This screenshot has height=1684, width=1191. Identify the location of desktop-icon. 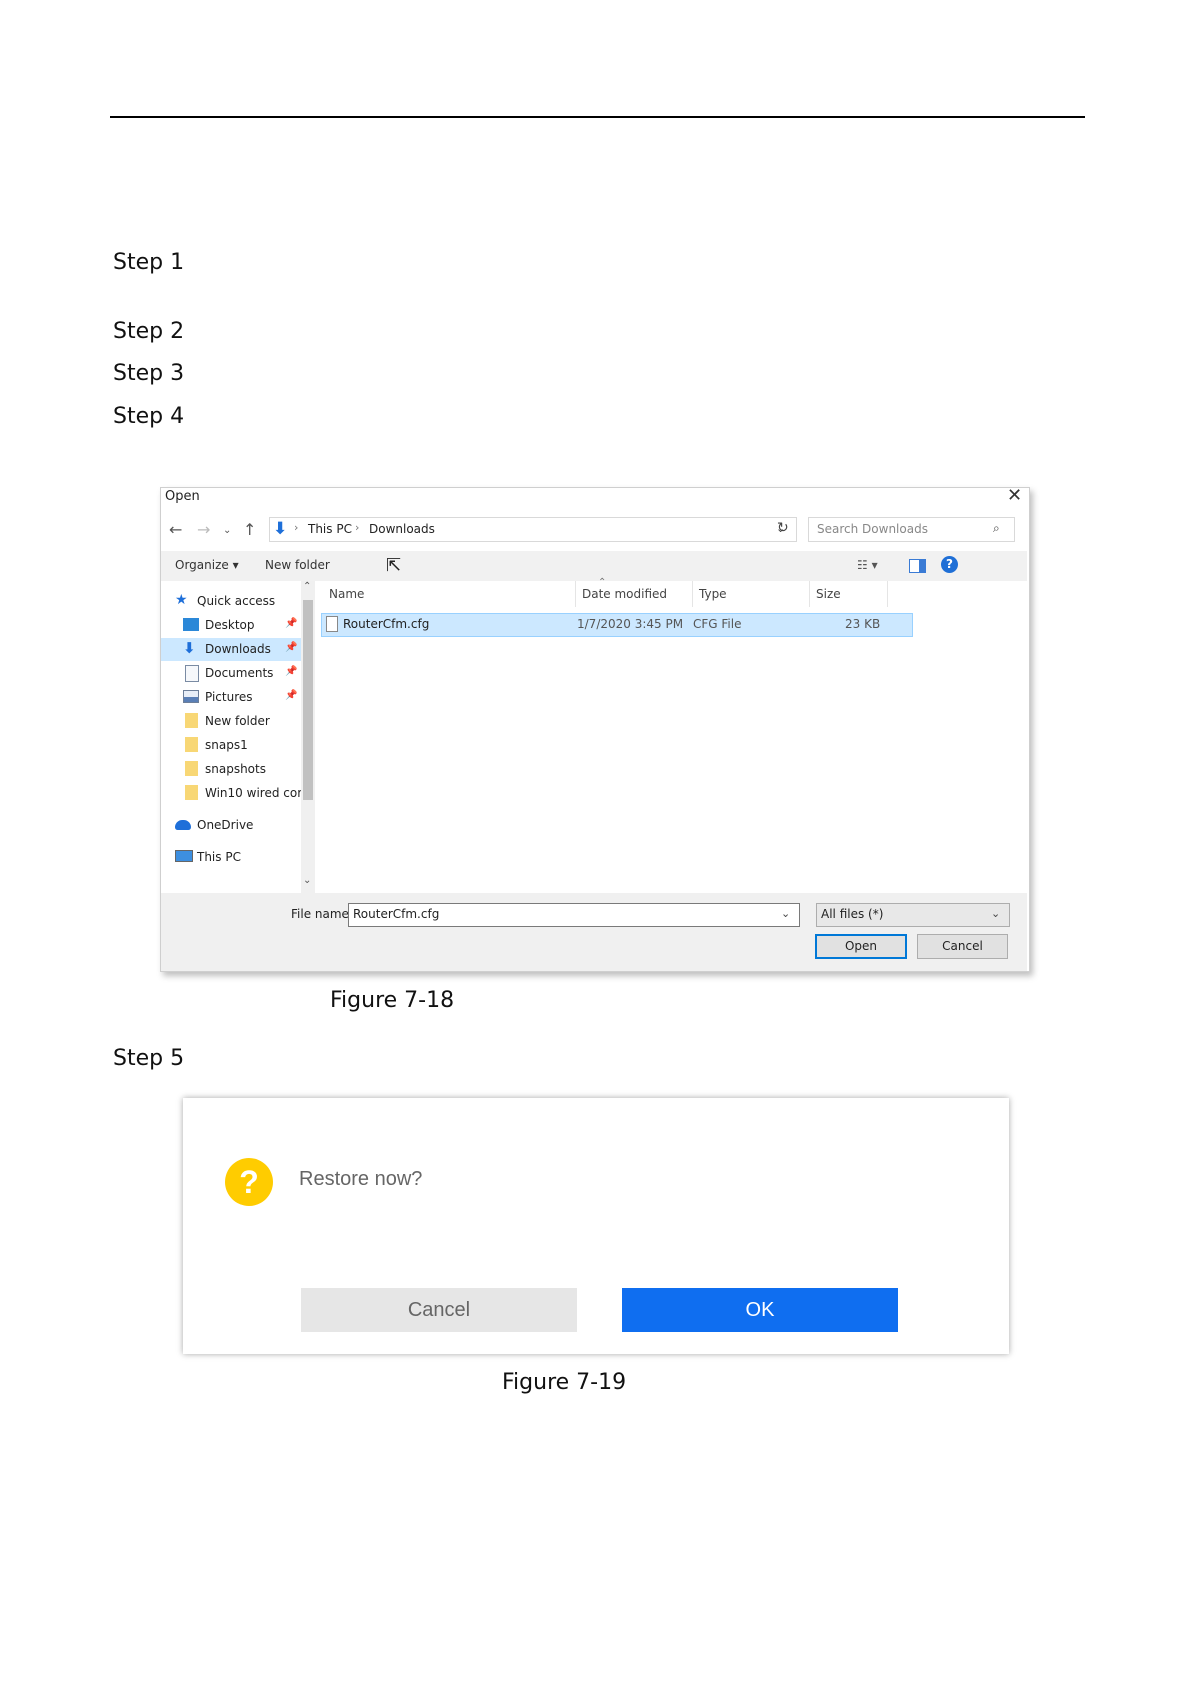
(191, 624).